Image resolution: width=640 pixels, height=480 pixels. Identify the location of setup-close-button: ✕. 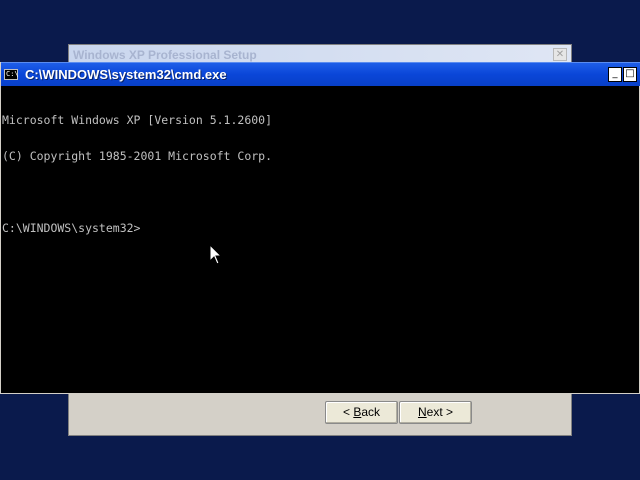
(560, 54).